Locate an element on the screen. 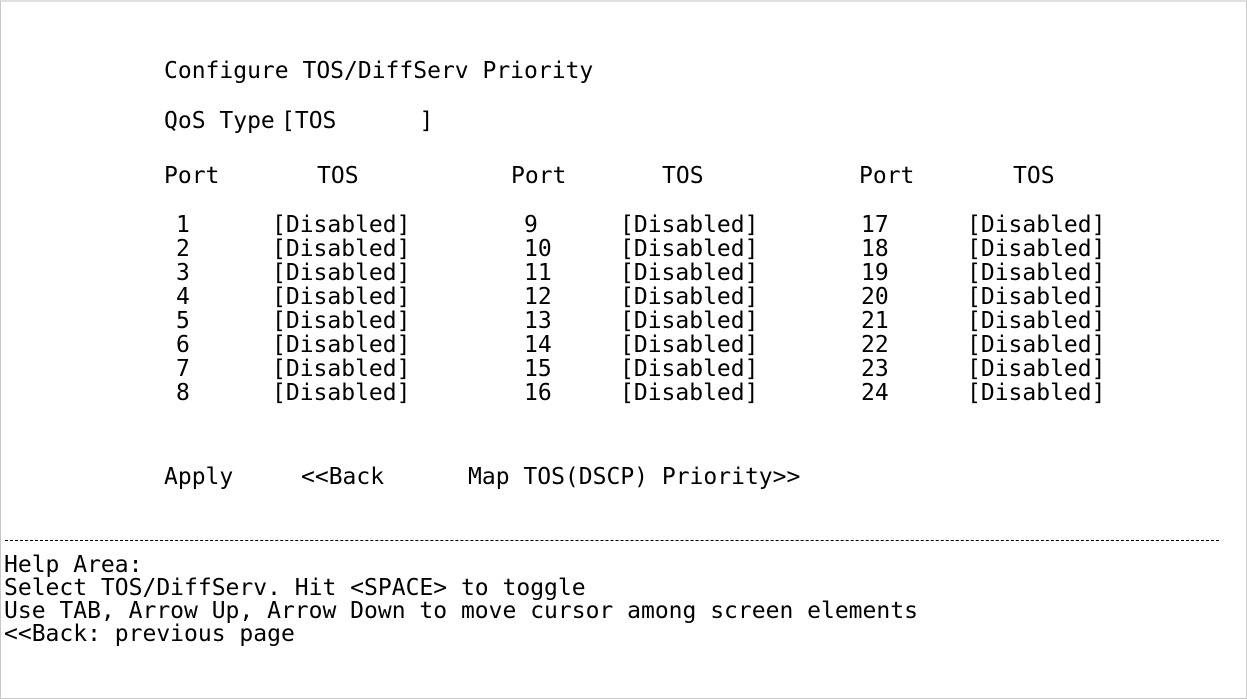 This screenshot has width=1247, height=699. apply-button: Apply is located at coordinates (198, 477).